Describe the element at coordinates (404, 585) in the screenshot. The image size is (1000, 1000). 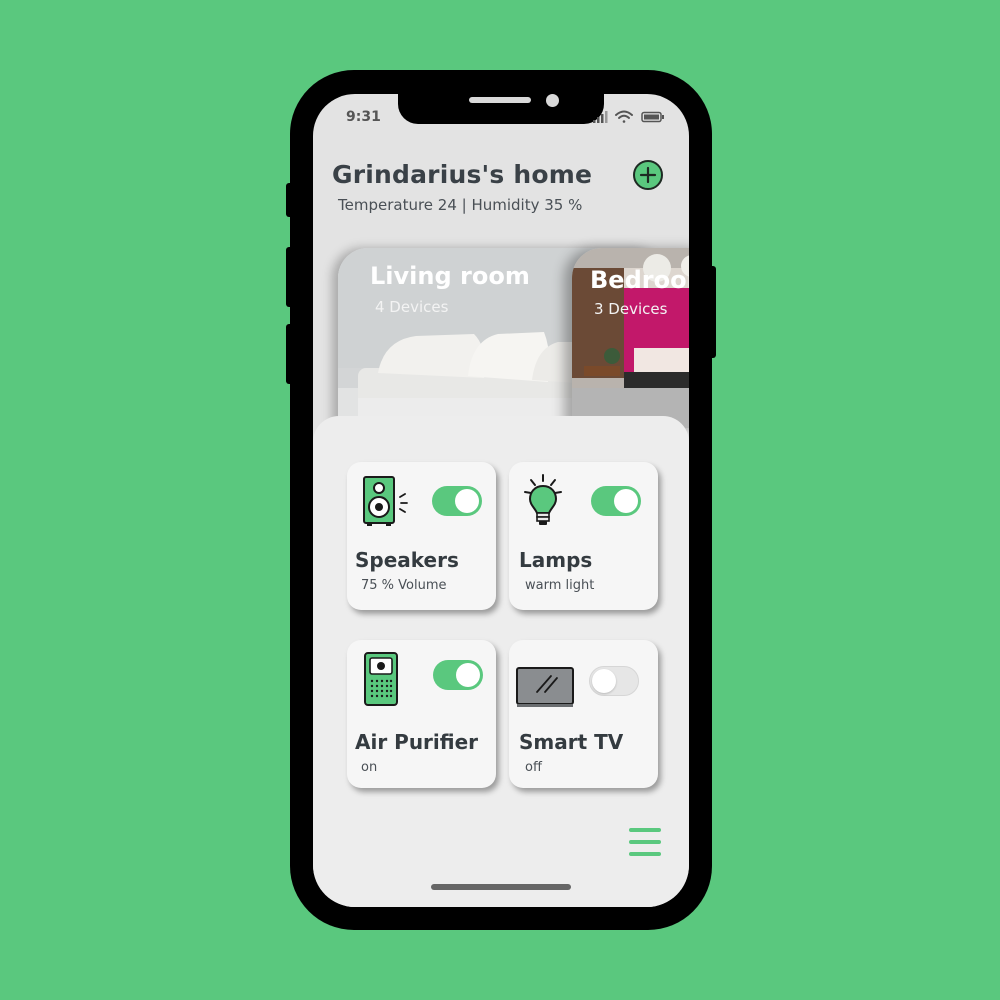
I see `device-status: 75 % Volume` at that location.